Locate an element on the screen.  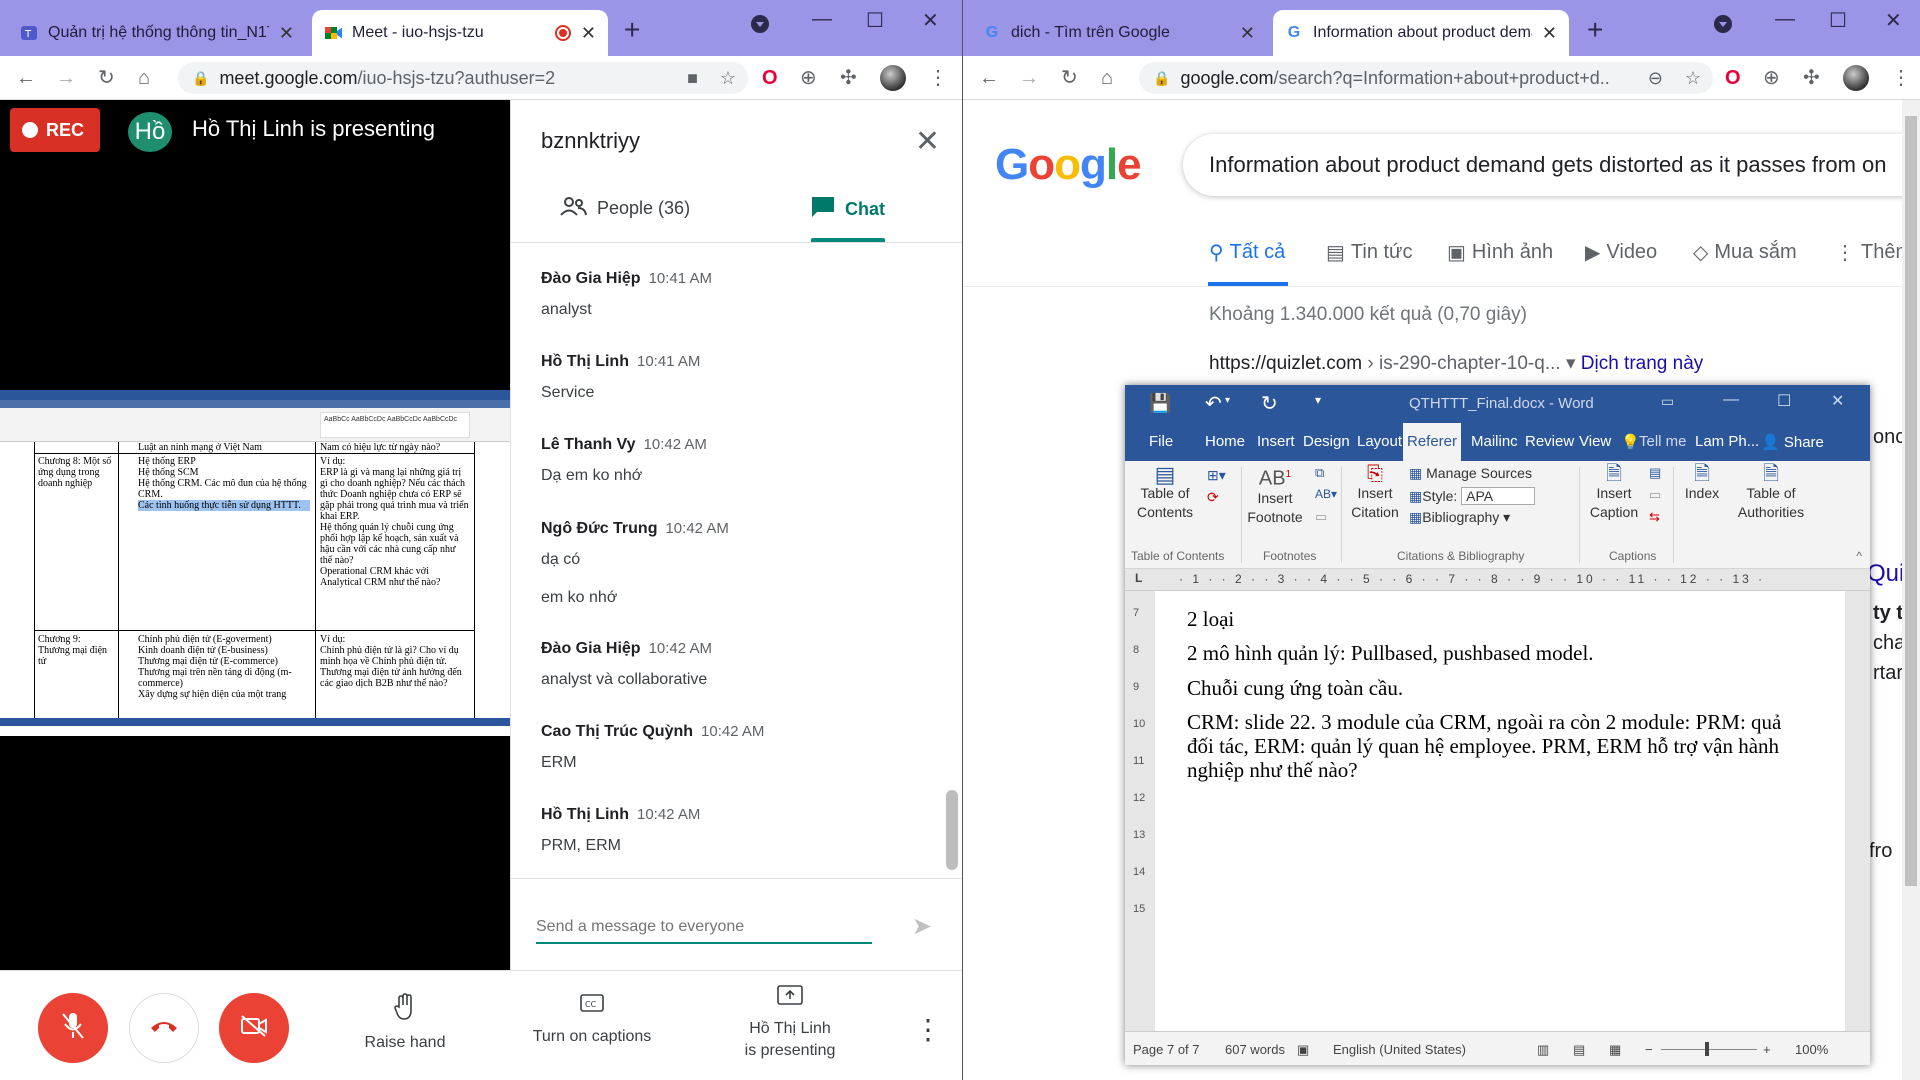
undo-dropdown-icon: ▾ is located at coordinates (1227, 400).